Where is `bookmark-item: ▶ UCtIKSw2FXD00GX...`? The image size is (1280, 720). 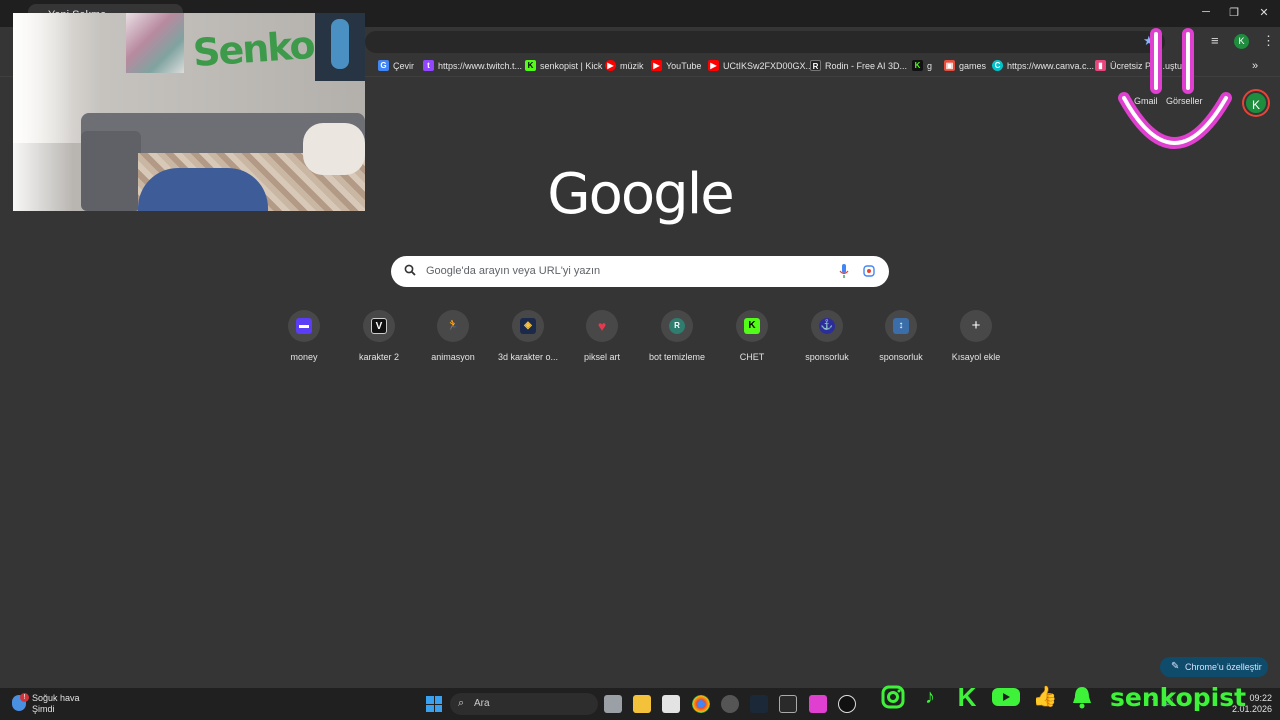 bookmark-item: ▶ UCtIKSw2FXD00GX... is located at coordinates (760, 65).